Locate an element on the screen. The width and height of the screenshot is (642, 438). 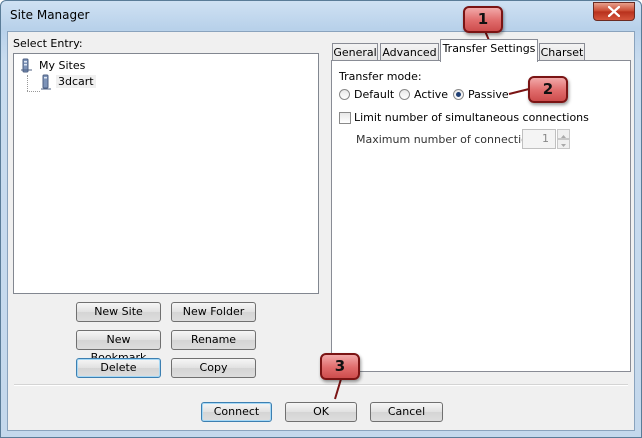
spin-down-button is located at coordinates (563, 144).